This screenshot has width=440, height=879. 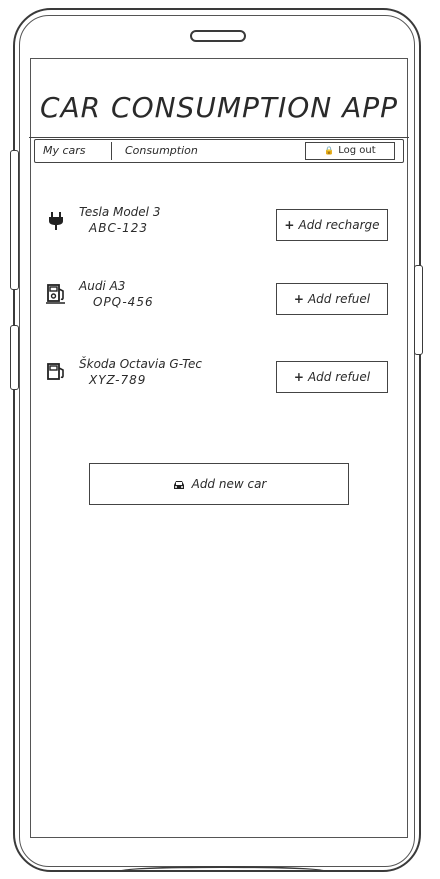 What do you see at coordinates (357, 150) in the screenshot?
I see `logout-label: Log out` at bounding box center [357, 150].